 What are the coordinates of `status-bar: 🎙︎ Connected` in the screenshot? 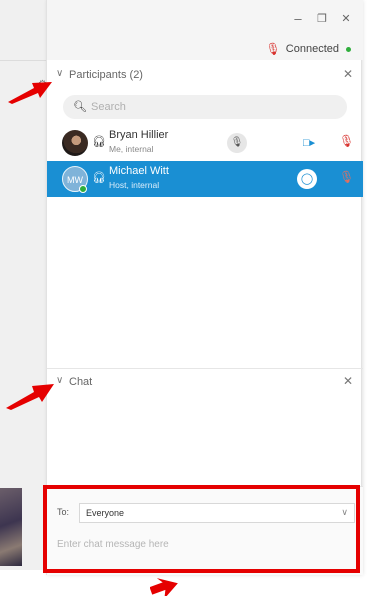 It's located at (205, 49).